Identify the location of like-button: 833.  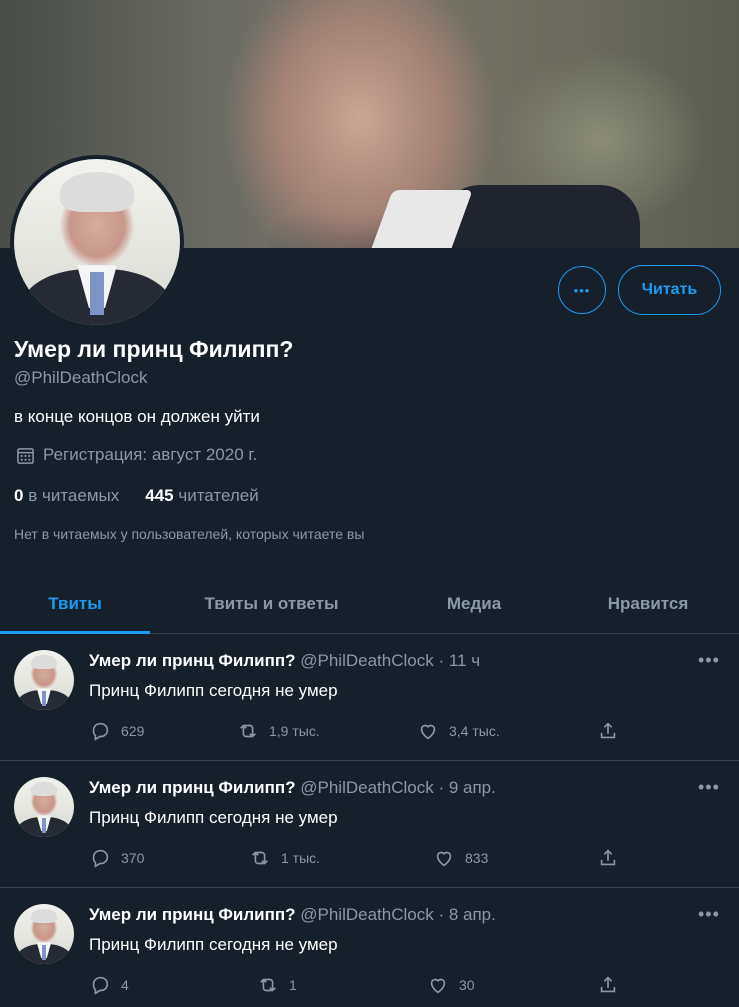
(460, 858).